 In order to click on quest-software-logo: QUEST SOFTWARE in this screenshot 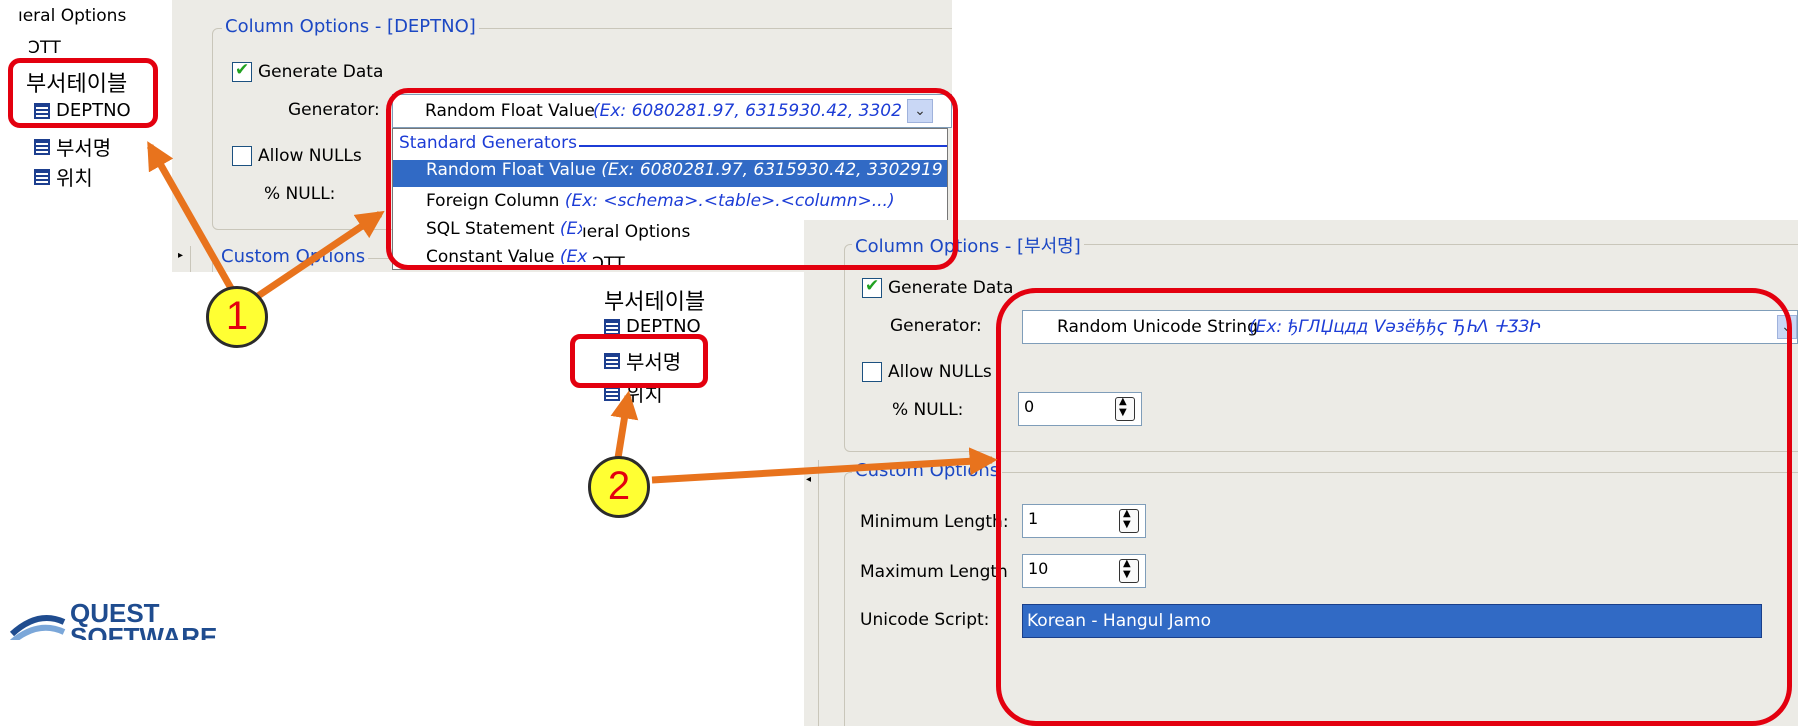, I will do `click(132, 620)`.